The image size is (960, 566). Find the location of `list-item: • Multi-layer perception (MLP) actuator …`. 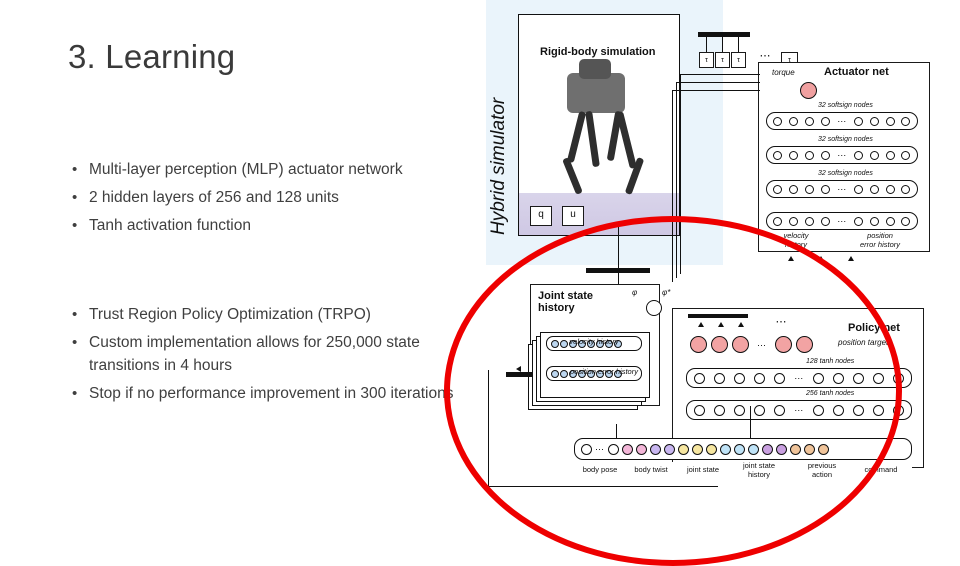

list-item: • Multi-layer perception (MLP) actuator … is located at coordinates (267, 169).